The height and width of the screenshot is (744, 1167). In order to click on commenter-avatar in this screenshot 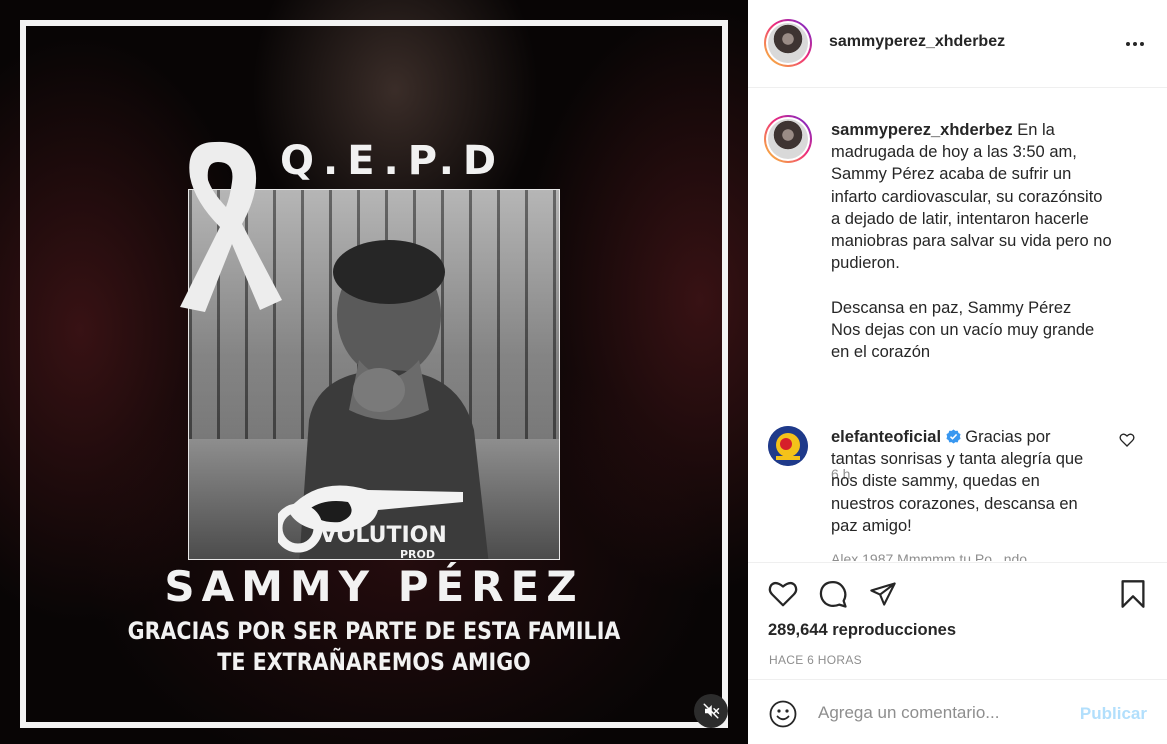, I will do `click(788, 446)`.